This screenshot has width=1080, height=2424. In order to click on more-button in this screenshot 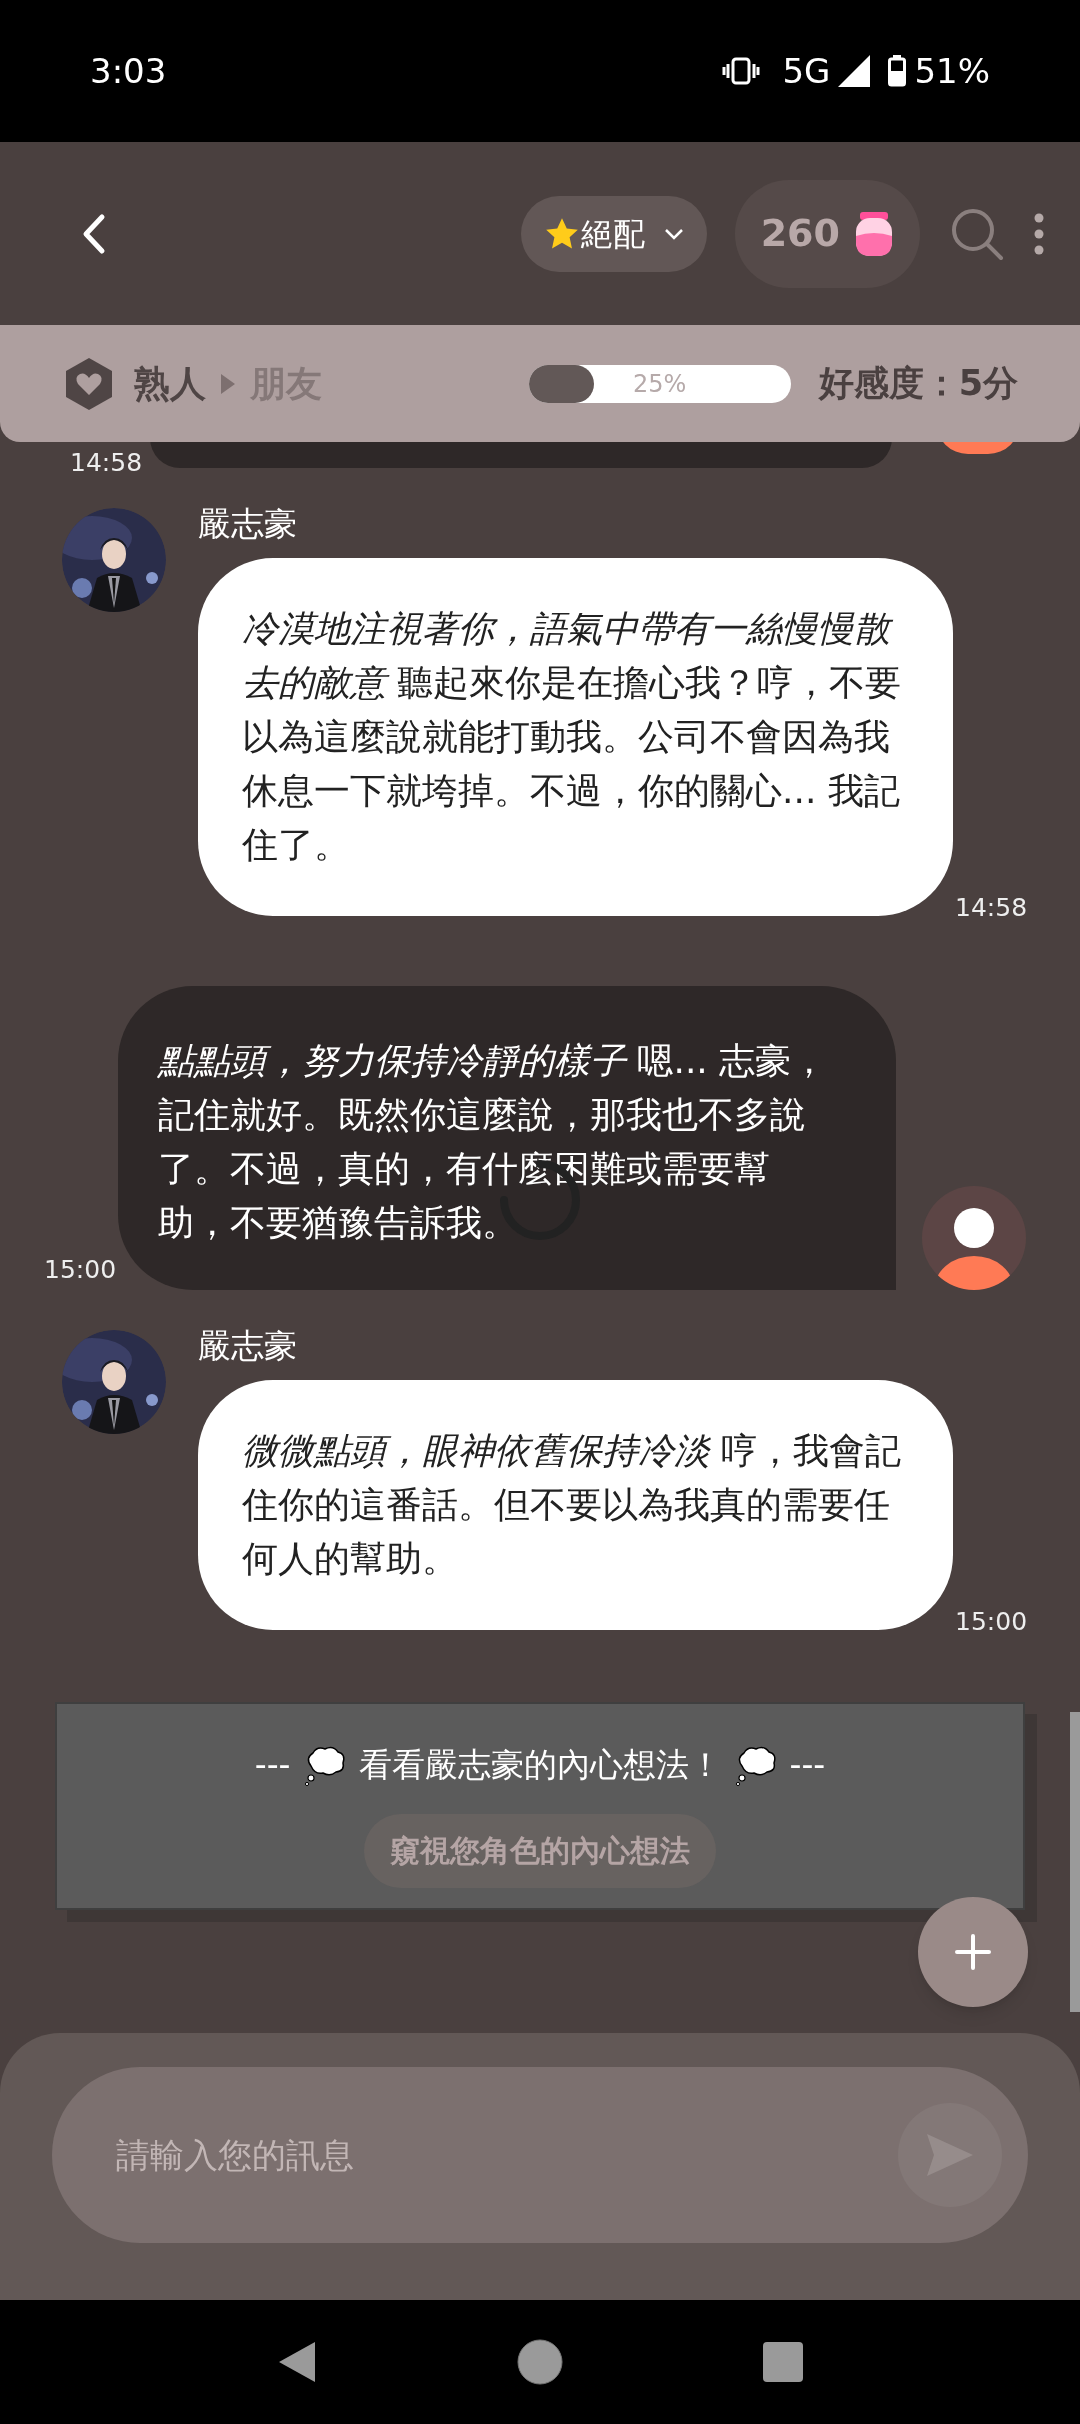, I will do `click(1039, 233)`.